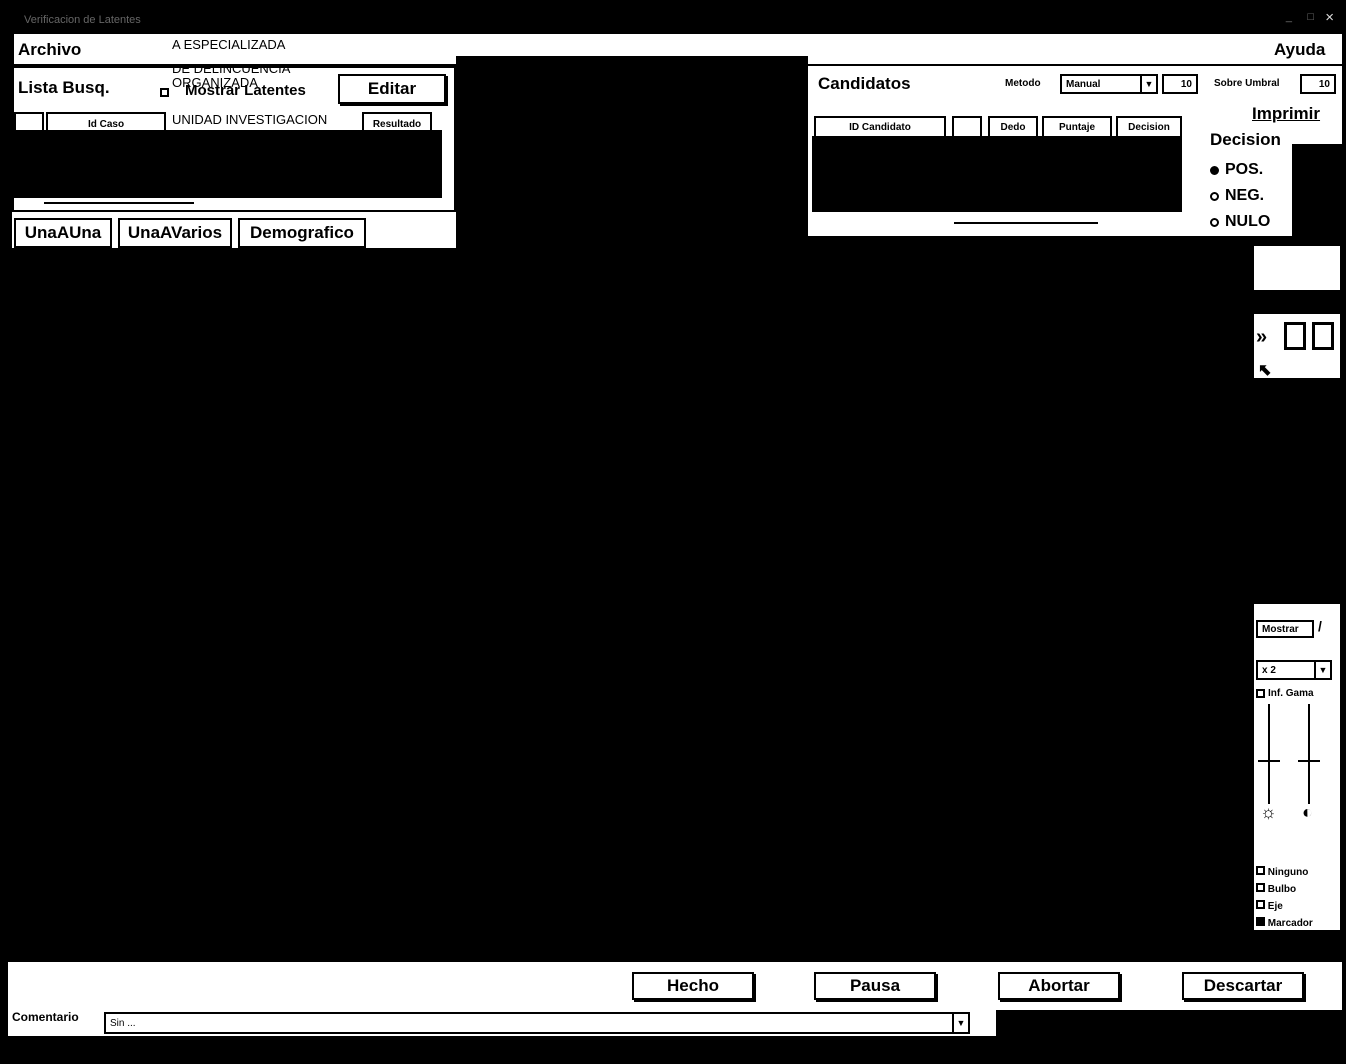 Image resolution: width=1346 pixels, height=1064 pixels. I want to click on overlay-core-option: Bulbo, so click(1284, 889).